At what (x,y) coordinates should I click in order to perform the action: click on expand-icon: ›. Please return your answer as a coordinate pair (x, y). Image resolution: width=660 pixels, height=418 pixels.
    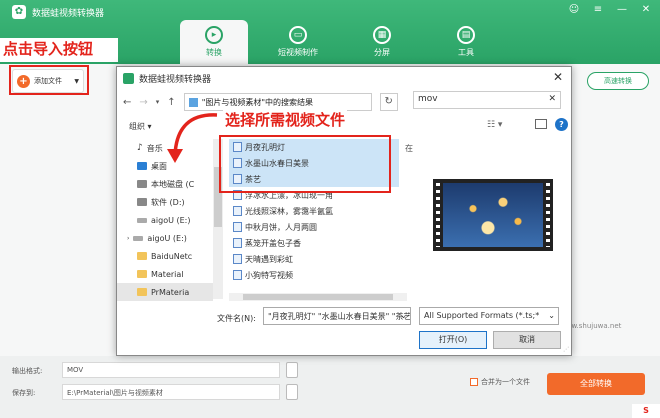
    Looking at the image, I should click on (128, 238).